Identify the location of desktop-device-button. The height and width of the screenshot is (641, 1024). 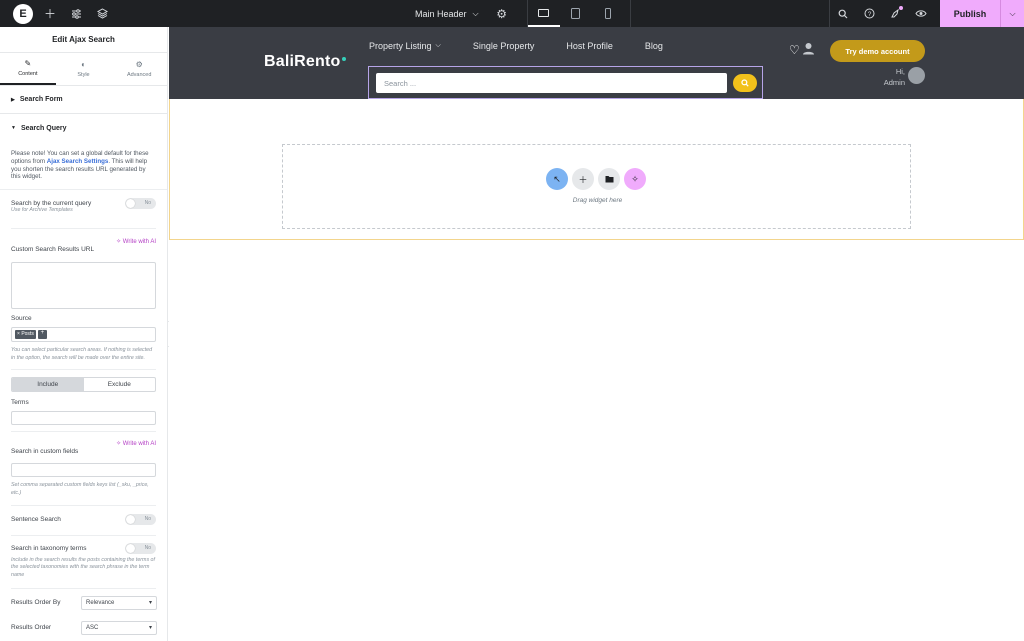
(543, 13).